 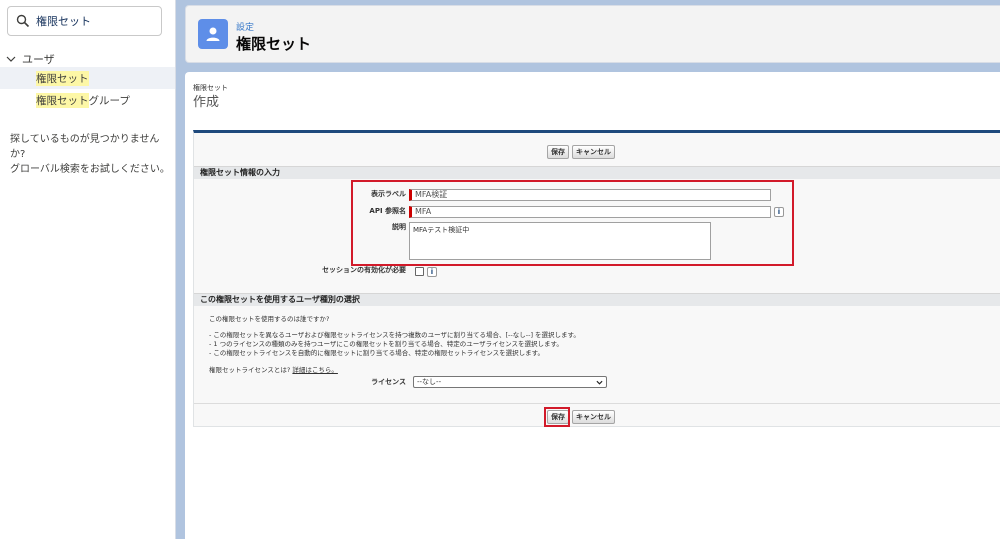 What do you see at coordinates (250, 370) in the screenshot?
I see `license-question: 権限セットライセンスとは?` at bounding box center [250, 370].